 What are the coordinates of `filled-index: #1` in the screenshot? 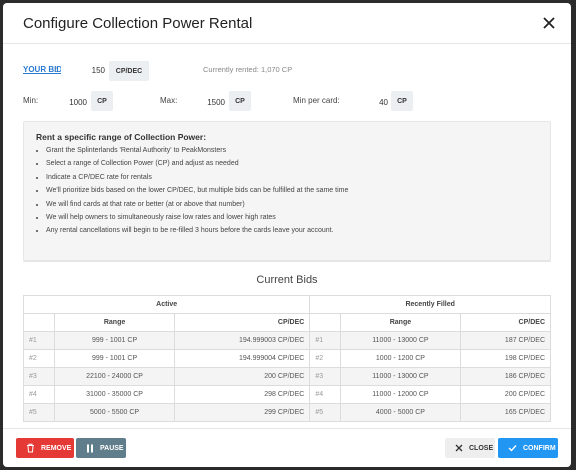 It's located at (325, 340).